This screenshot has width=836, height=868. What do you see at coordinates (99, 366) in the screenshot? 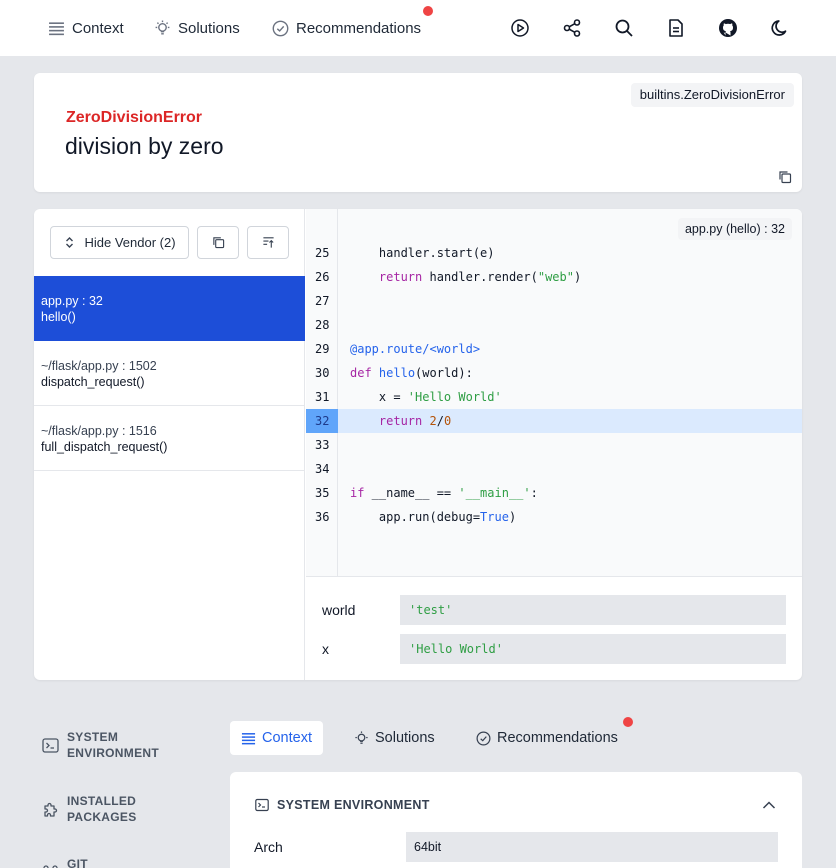
I see `frame-location: ~/flask/app.py : 1502` at bounding box center [99, 366].